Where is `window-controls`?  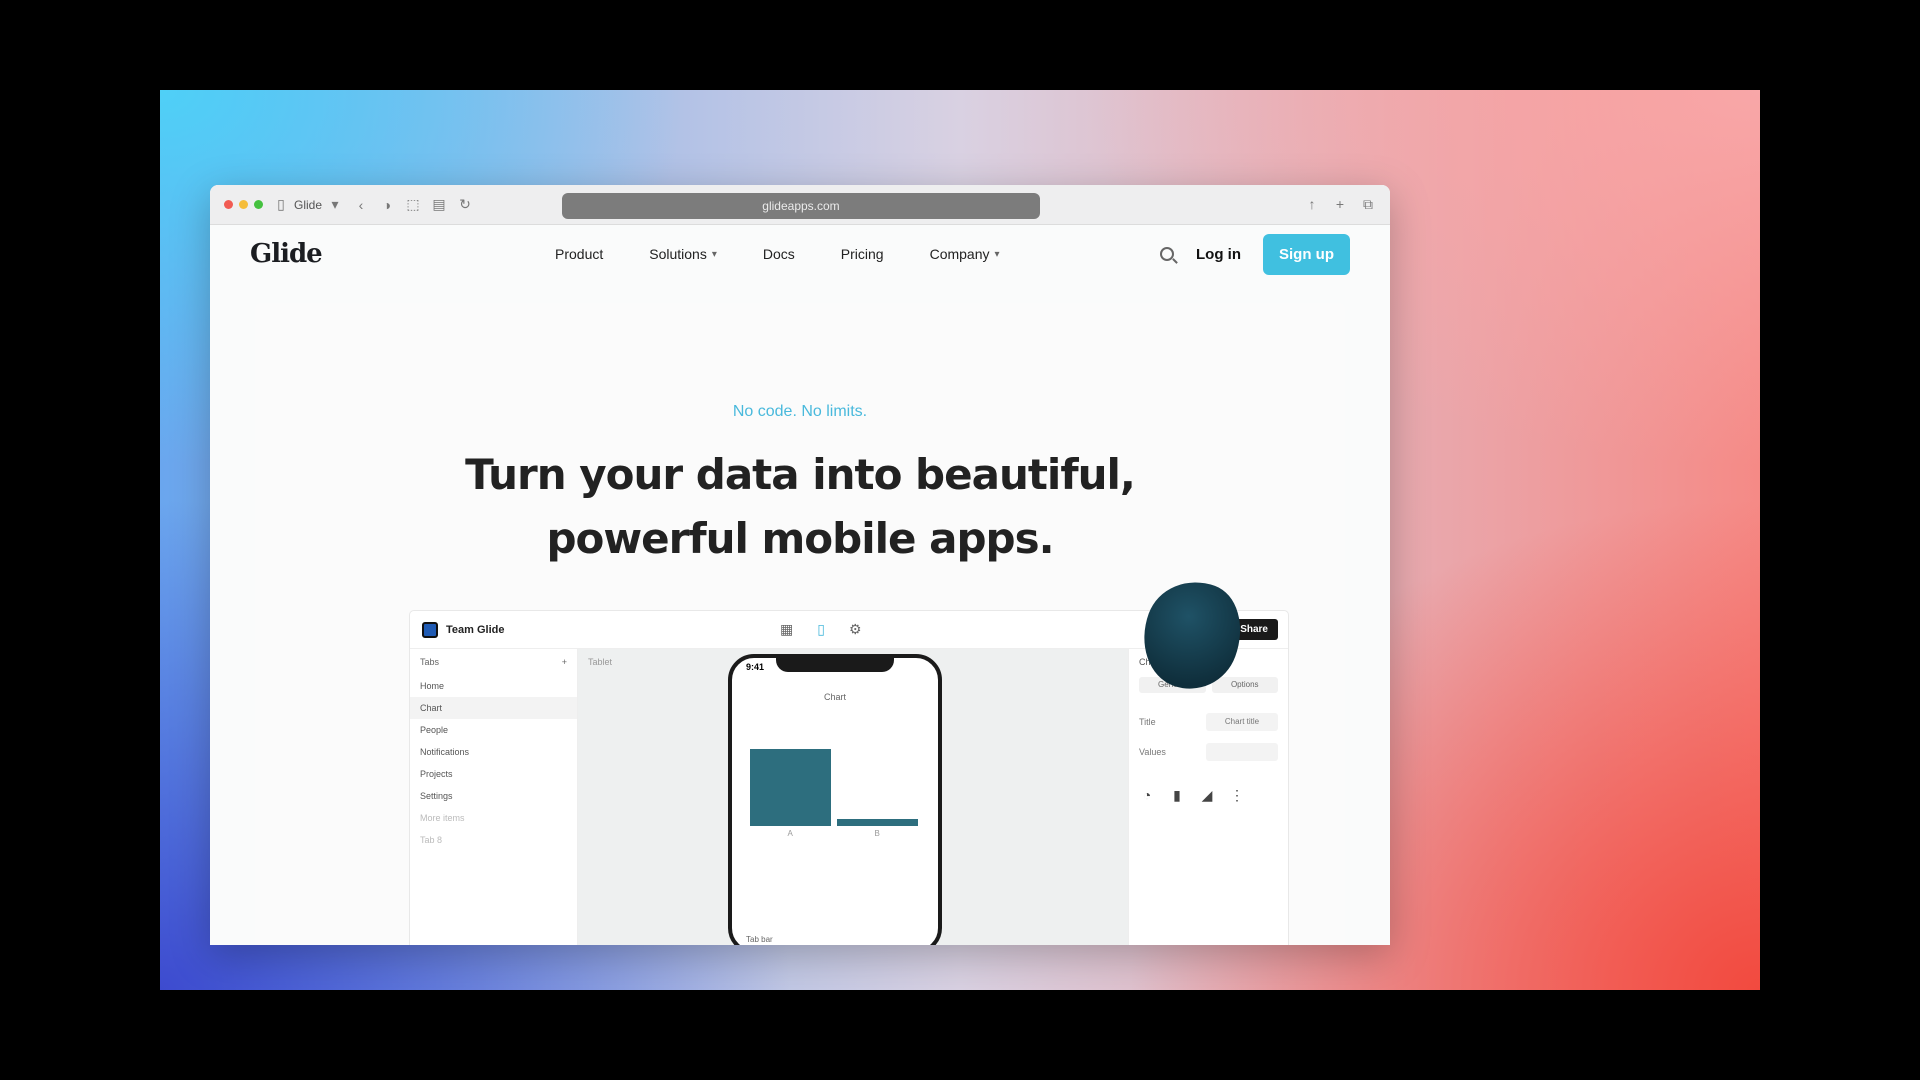
window-controls is located at coordinates (243, 204).